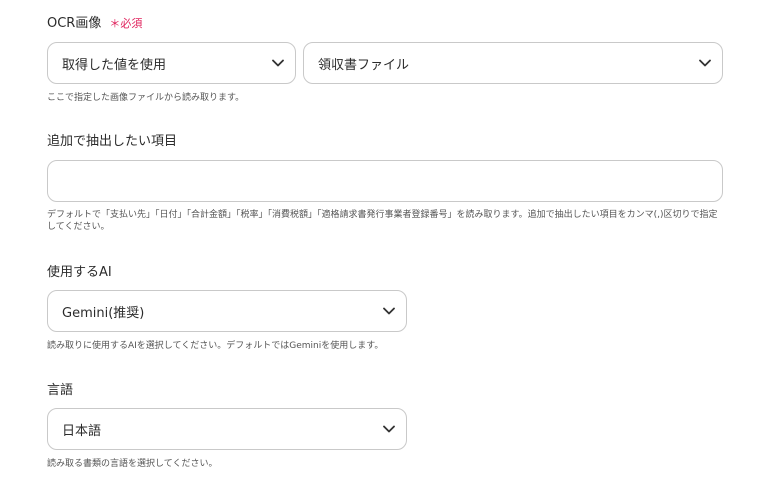  I want to click on ocr-image-file-value: 領収書ファイル, so click(364, 65).